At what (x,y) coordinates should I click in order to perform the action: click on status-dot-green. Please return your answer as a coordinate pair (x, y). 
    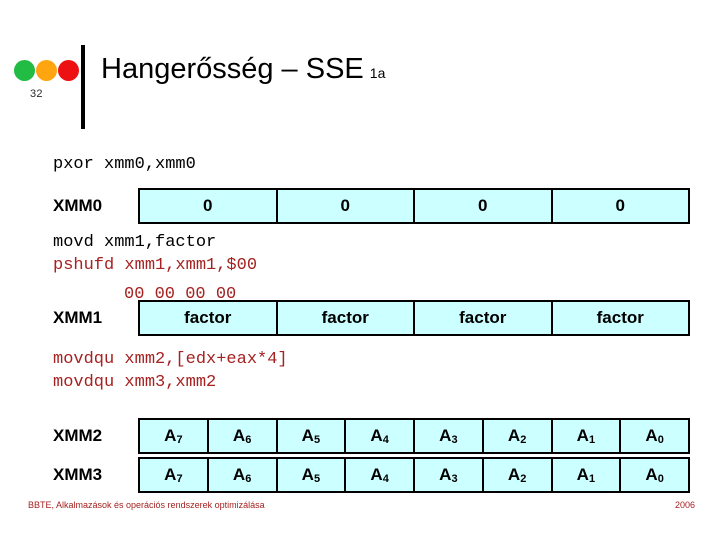
    Looking at the image, I should click on (24, 70).